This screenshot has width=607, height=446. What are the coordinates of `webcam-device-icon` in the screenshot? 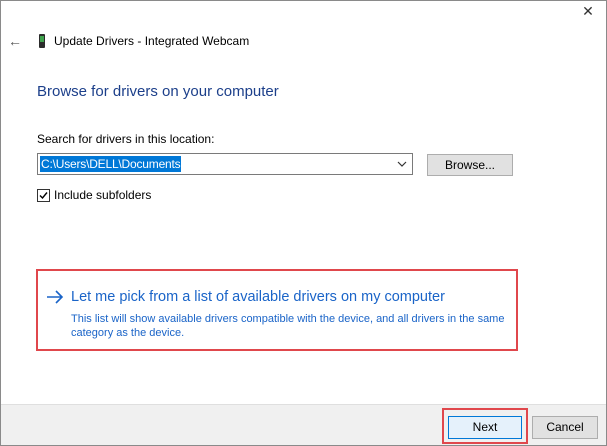 It's located at (42, 41).